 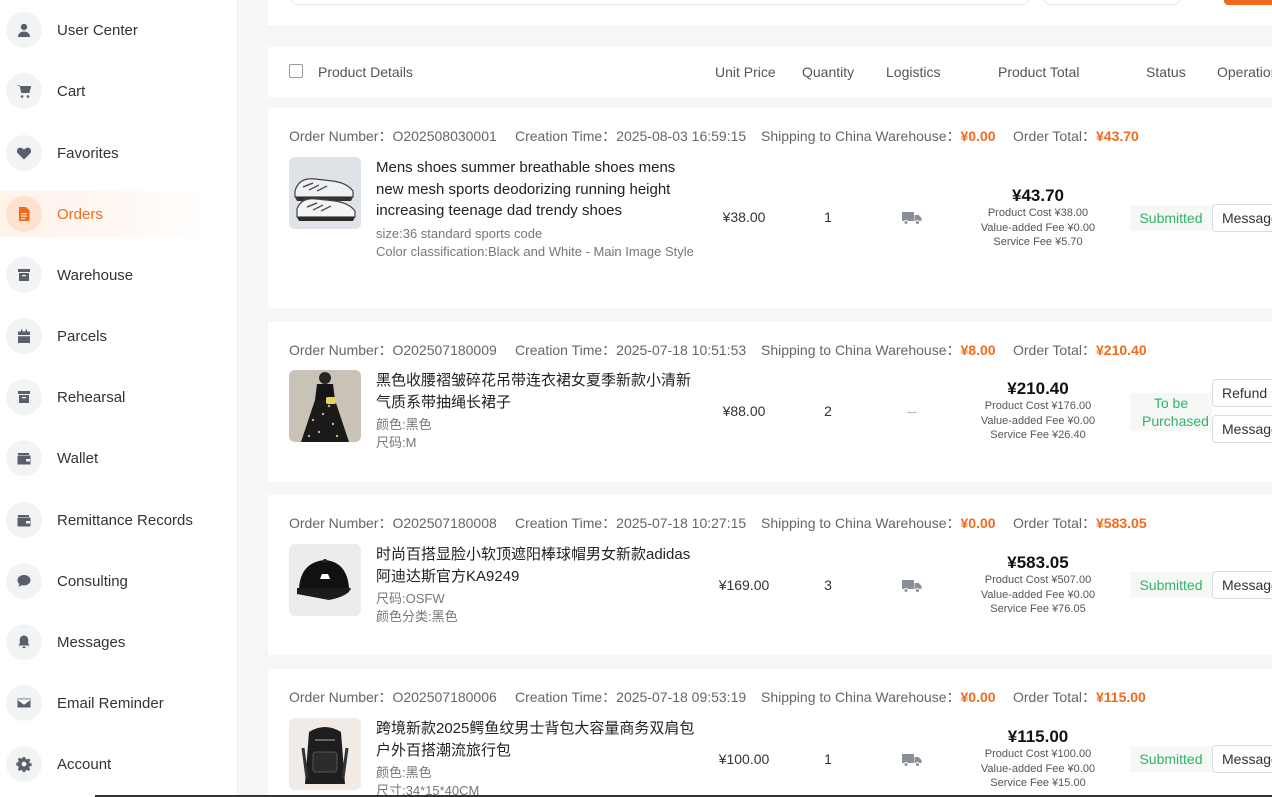 What do you see at coordinates (1244, 72) in the screenshot?
I see `header-operation: Operation` at bounding box center [1244, 72].